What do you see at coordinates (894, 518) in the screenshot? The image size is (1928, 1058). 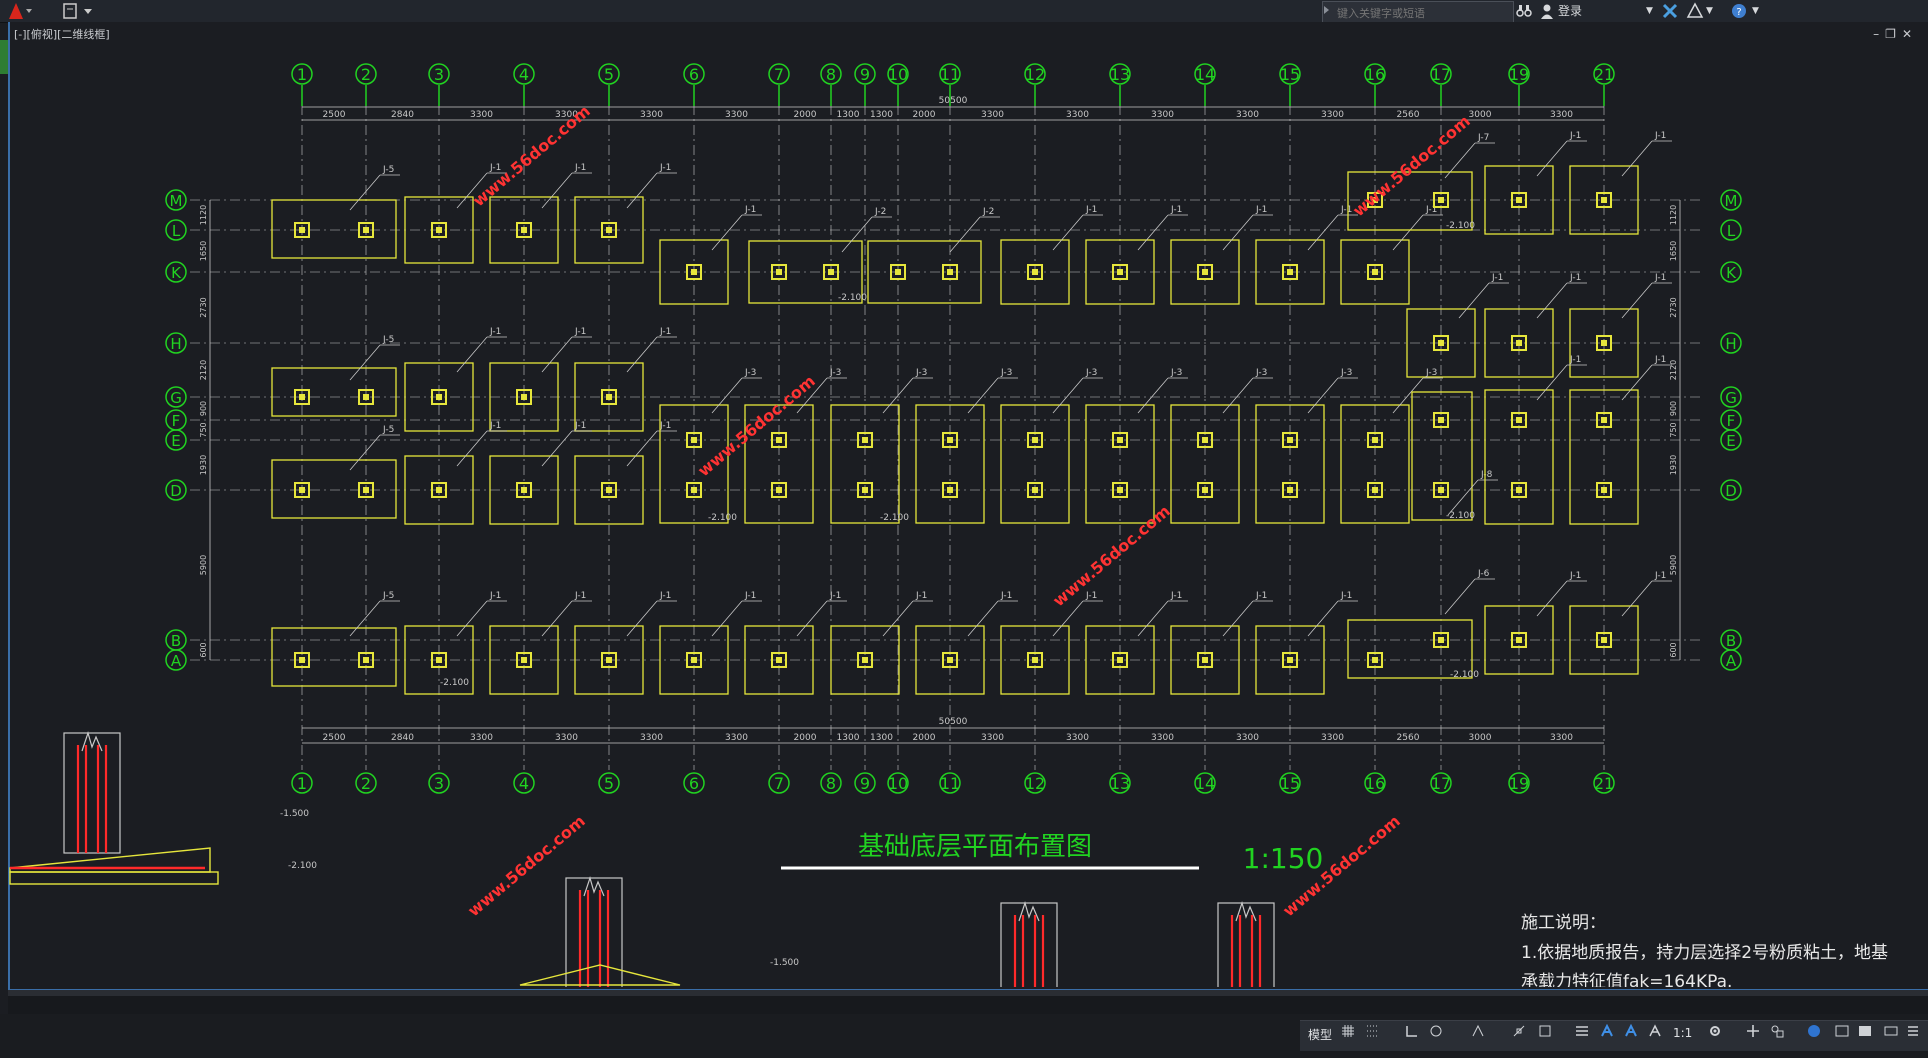 I see `elevation-note: -2.100` at bounding box center [894, 518].